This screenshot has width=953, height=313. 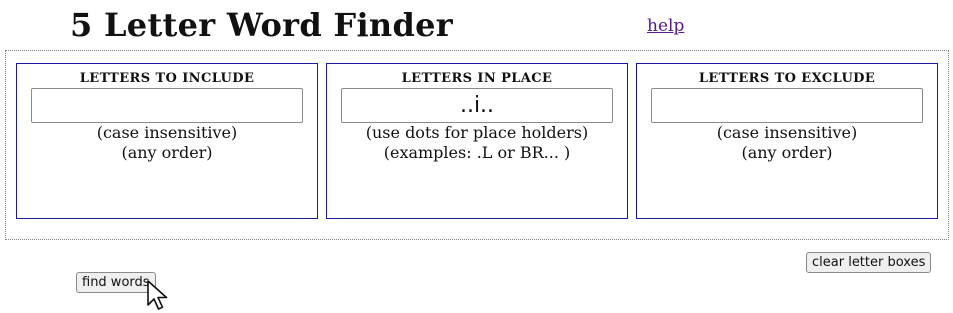 I want to click on clear-letter-boxes-button: clear letter boxes, so click(x=869, y=262).